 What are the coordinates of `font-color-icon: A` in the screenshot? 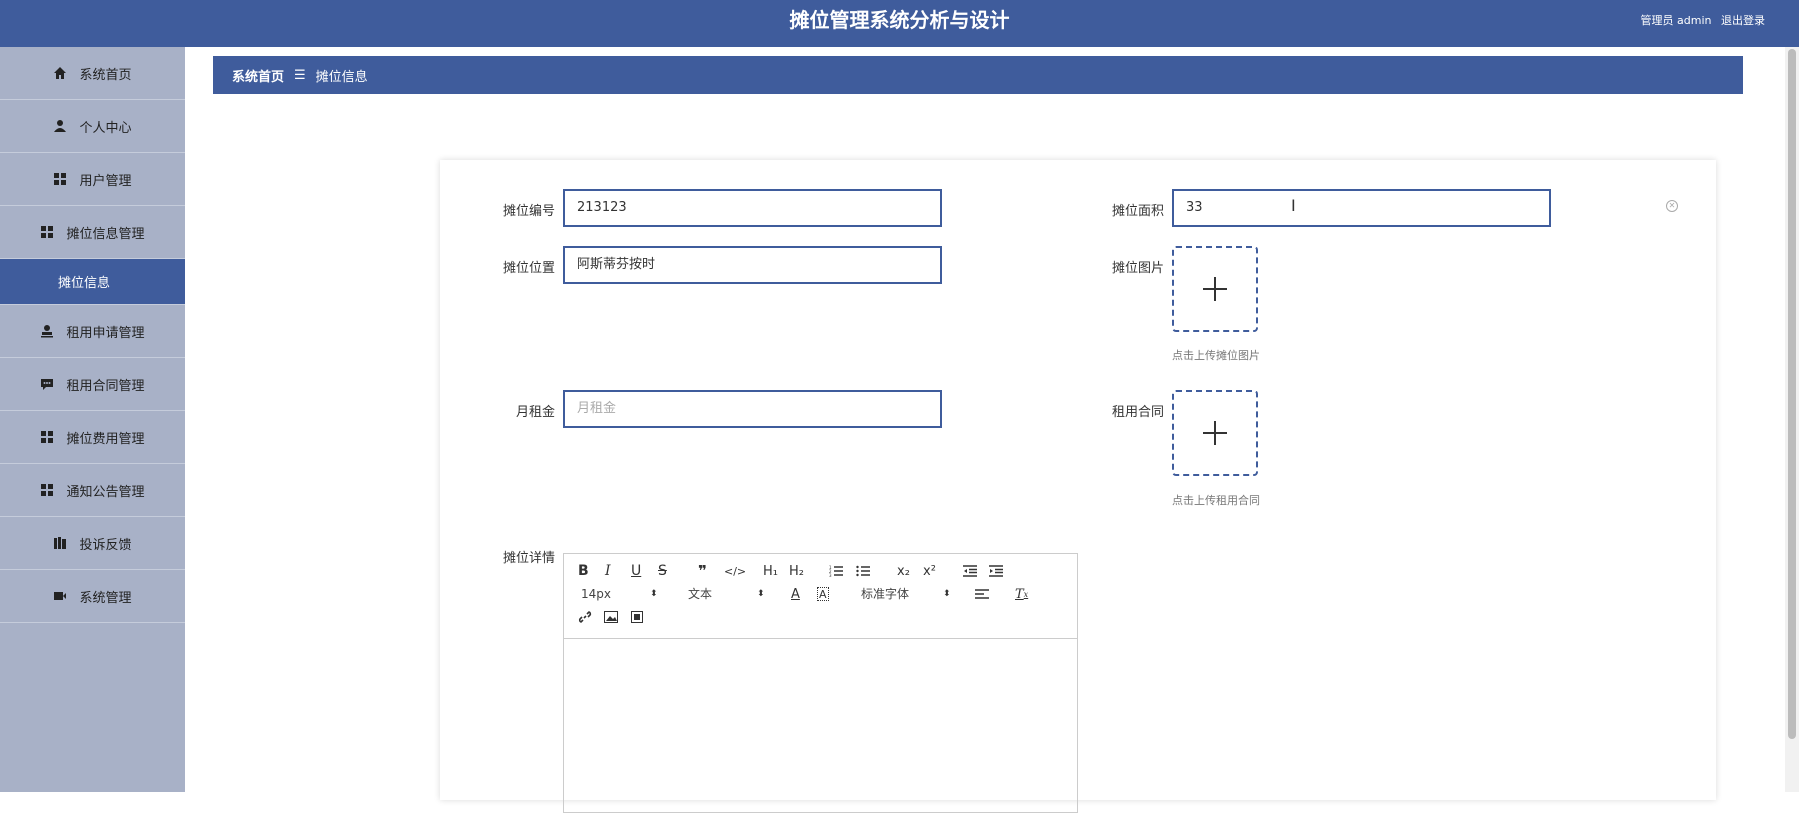 It's located at (795, 594).